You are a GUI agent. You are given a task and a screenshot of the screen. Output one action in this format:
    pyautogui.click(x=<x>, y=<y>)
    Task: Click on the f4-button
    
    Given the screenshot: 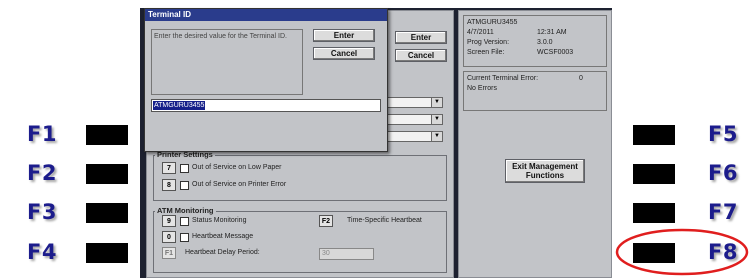 What is the action you would take?
    pyautogui.click(x=107, y=253)
    